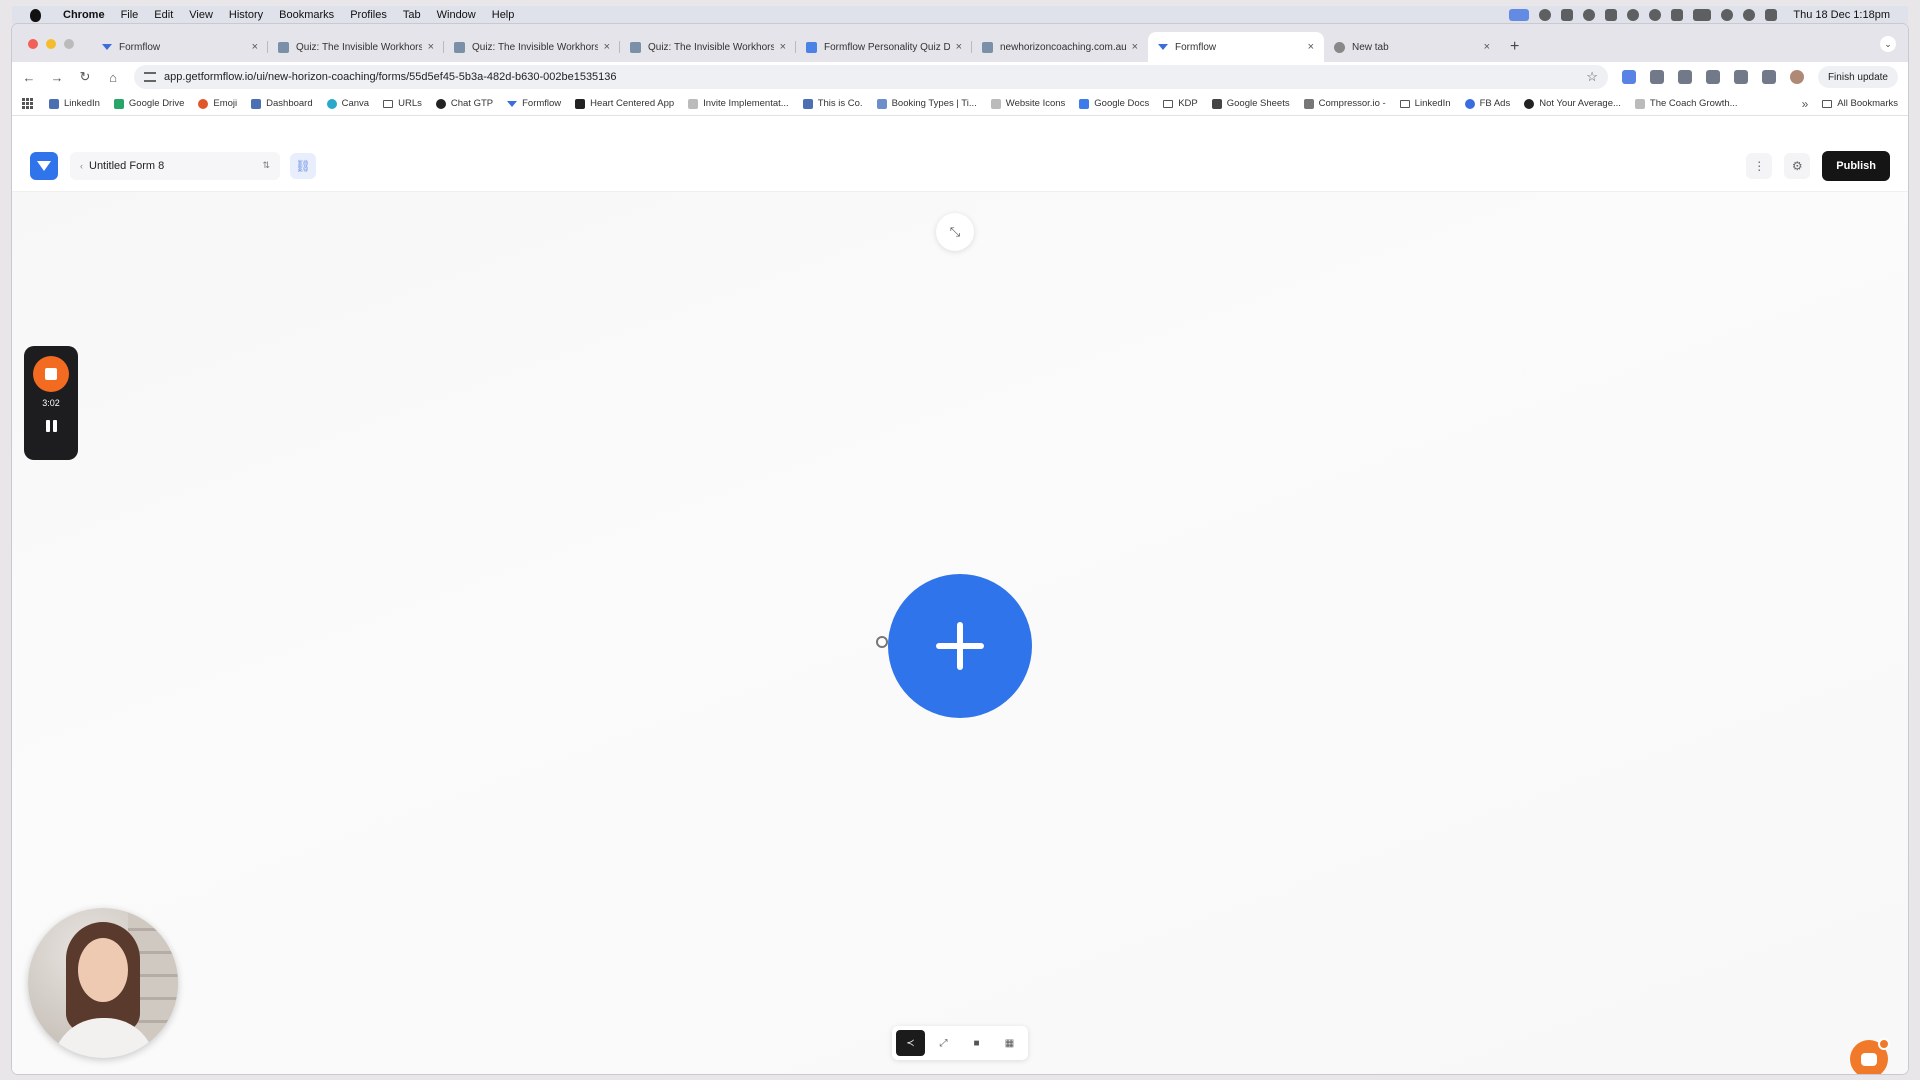  Describe the element at coordinates (217, 103) in the screenshot. I see `bookmark-item: Emoji` at that location.